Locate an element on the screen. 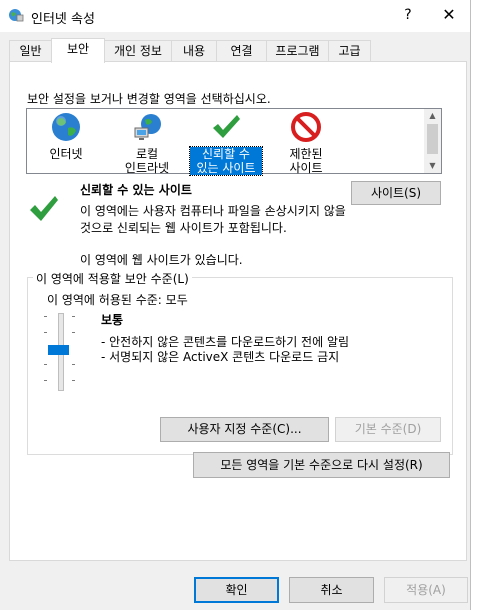  zone-label: 인터넷 is located at coordinates (66, 154).